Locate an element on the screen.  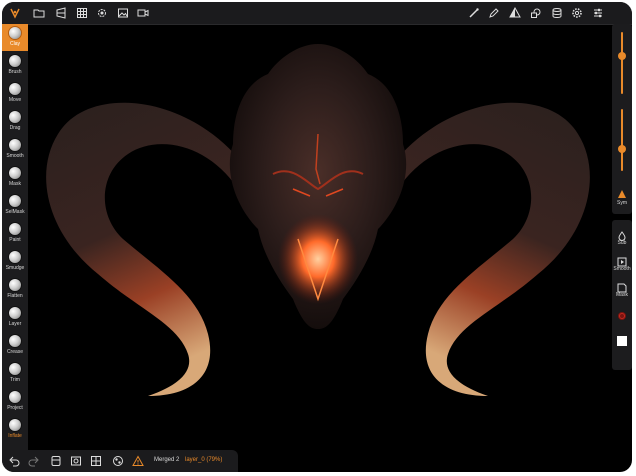
tool-label: Trim is located at coordinates (15, 380).